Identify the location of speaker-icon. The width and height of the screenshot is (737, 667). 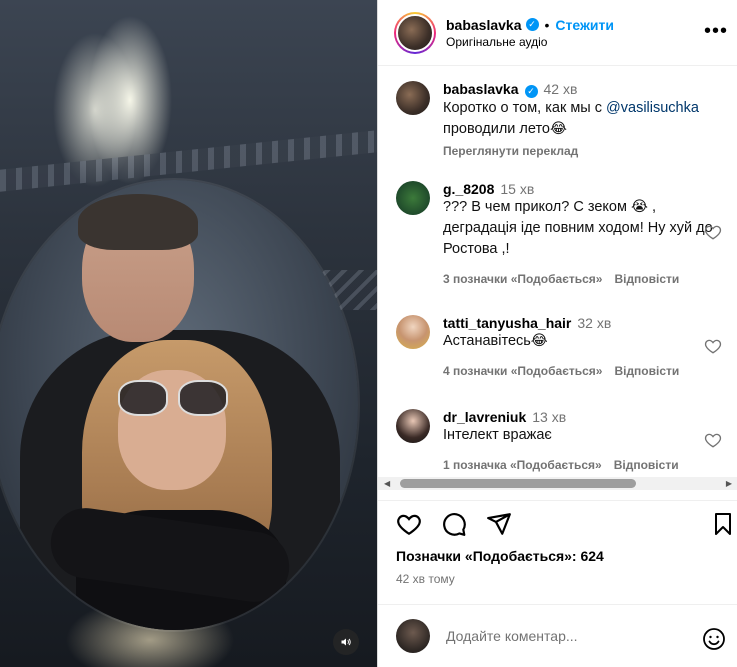
(346, 642).